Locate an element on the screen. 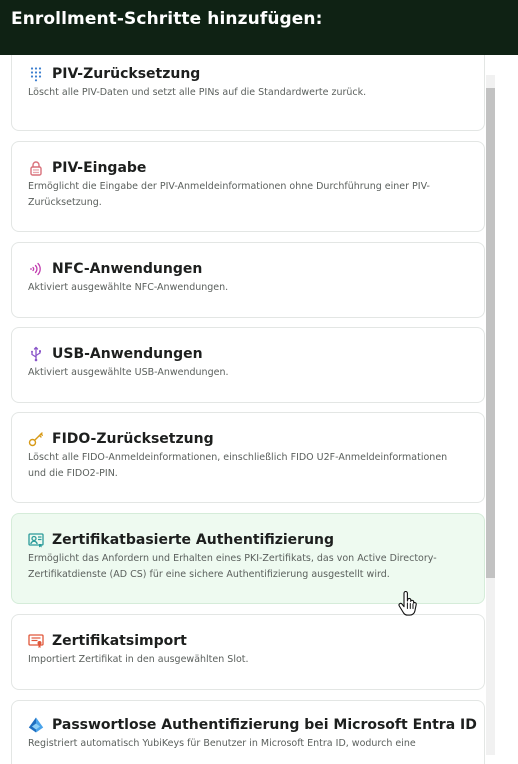 The width and height of the screenshot is (518, 764). keypad-icon is located at coordinates (36, 74).